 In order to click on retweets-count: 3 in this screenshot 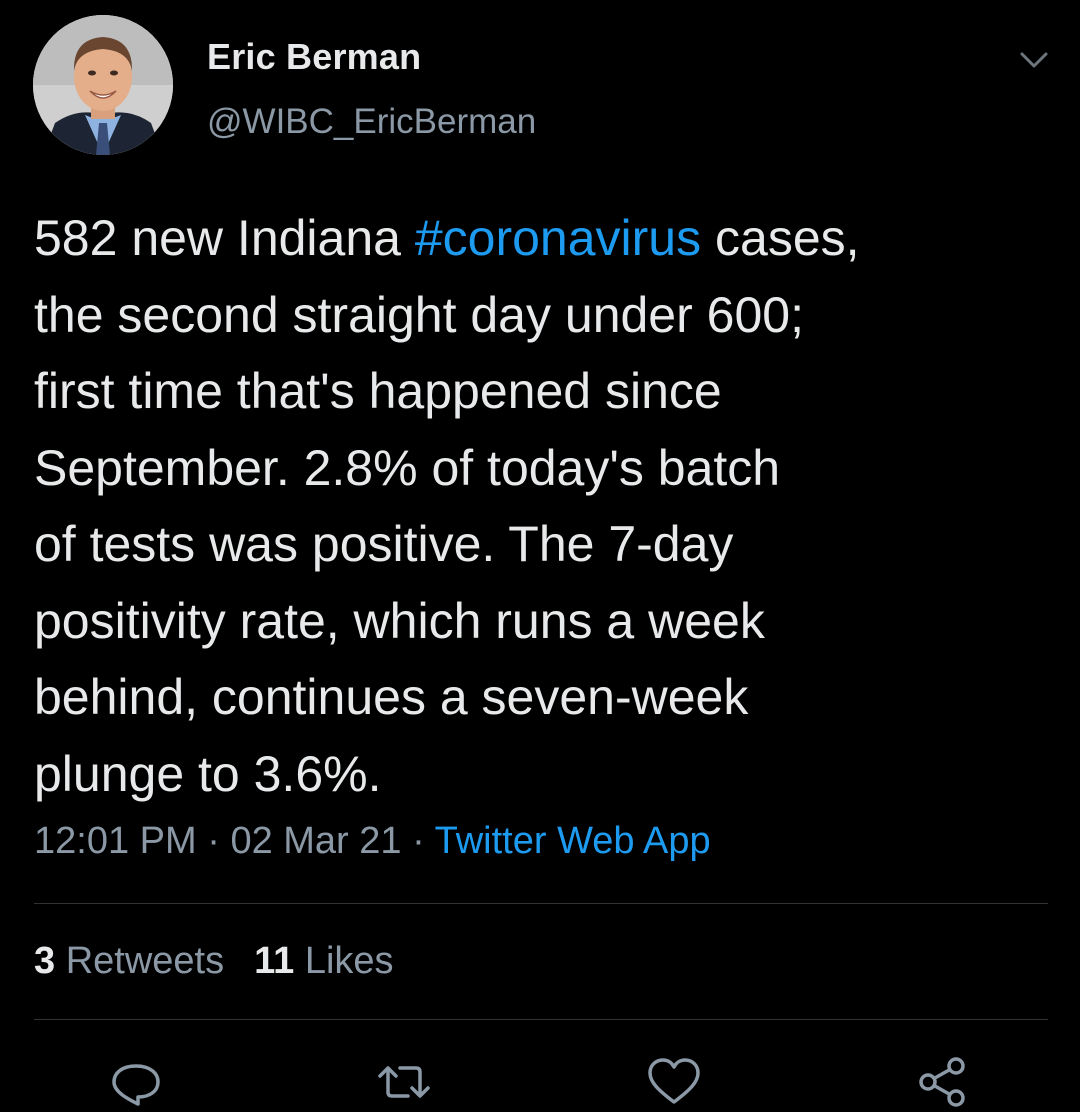, I will do `click(45, 961)`.